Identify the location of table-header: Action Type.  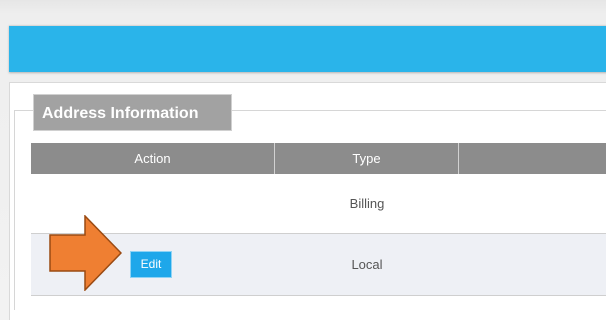
(318, 158).